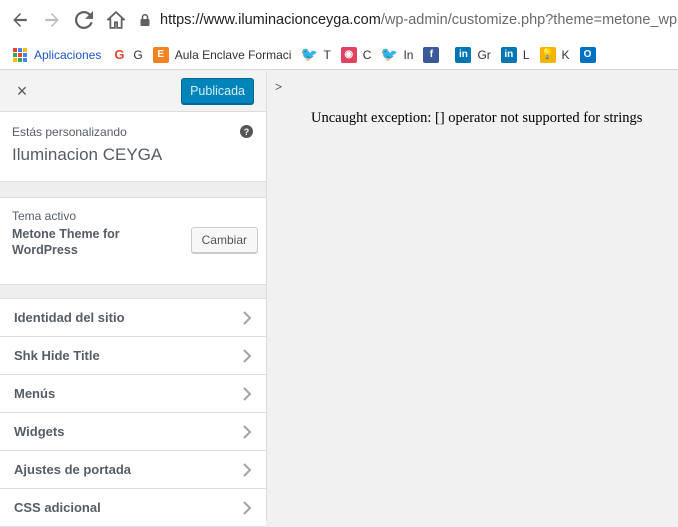 This screenshot has height=527, width=678. What do you see at coordinates (35, 393) in the screenshot?
I see `section-label: Menús` at bounding box center [35, 393].